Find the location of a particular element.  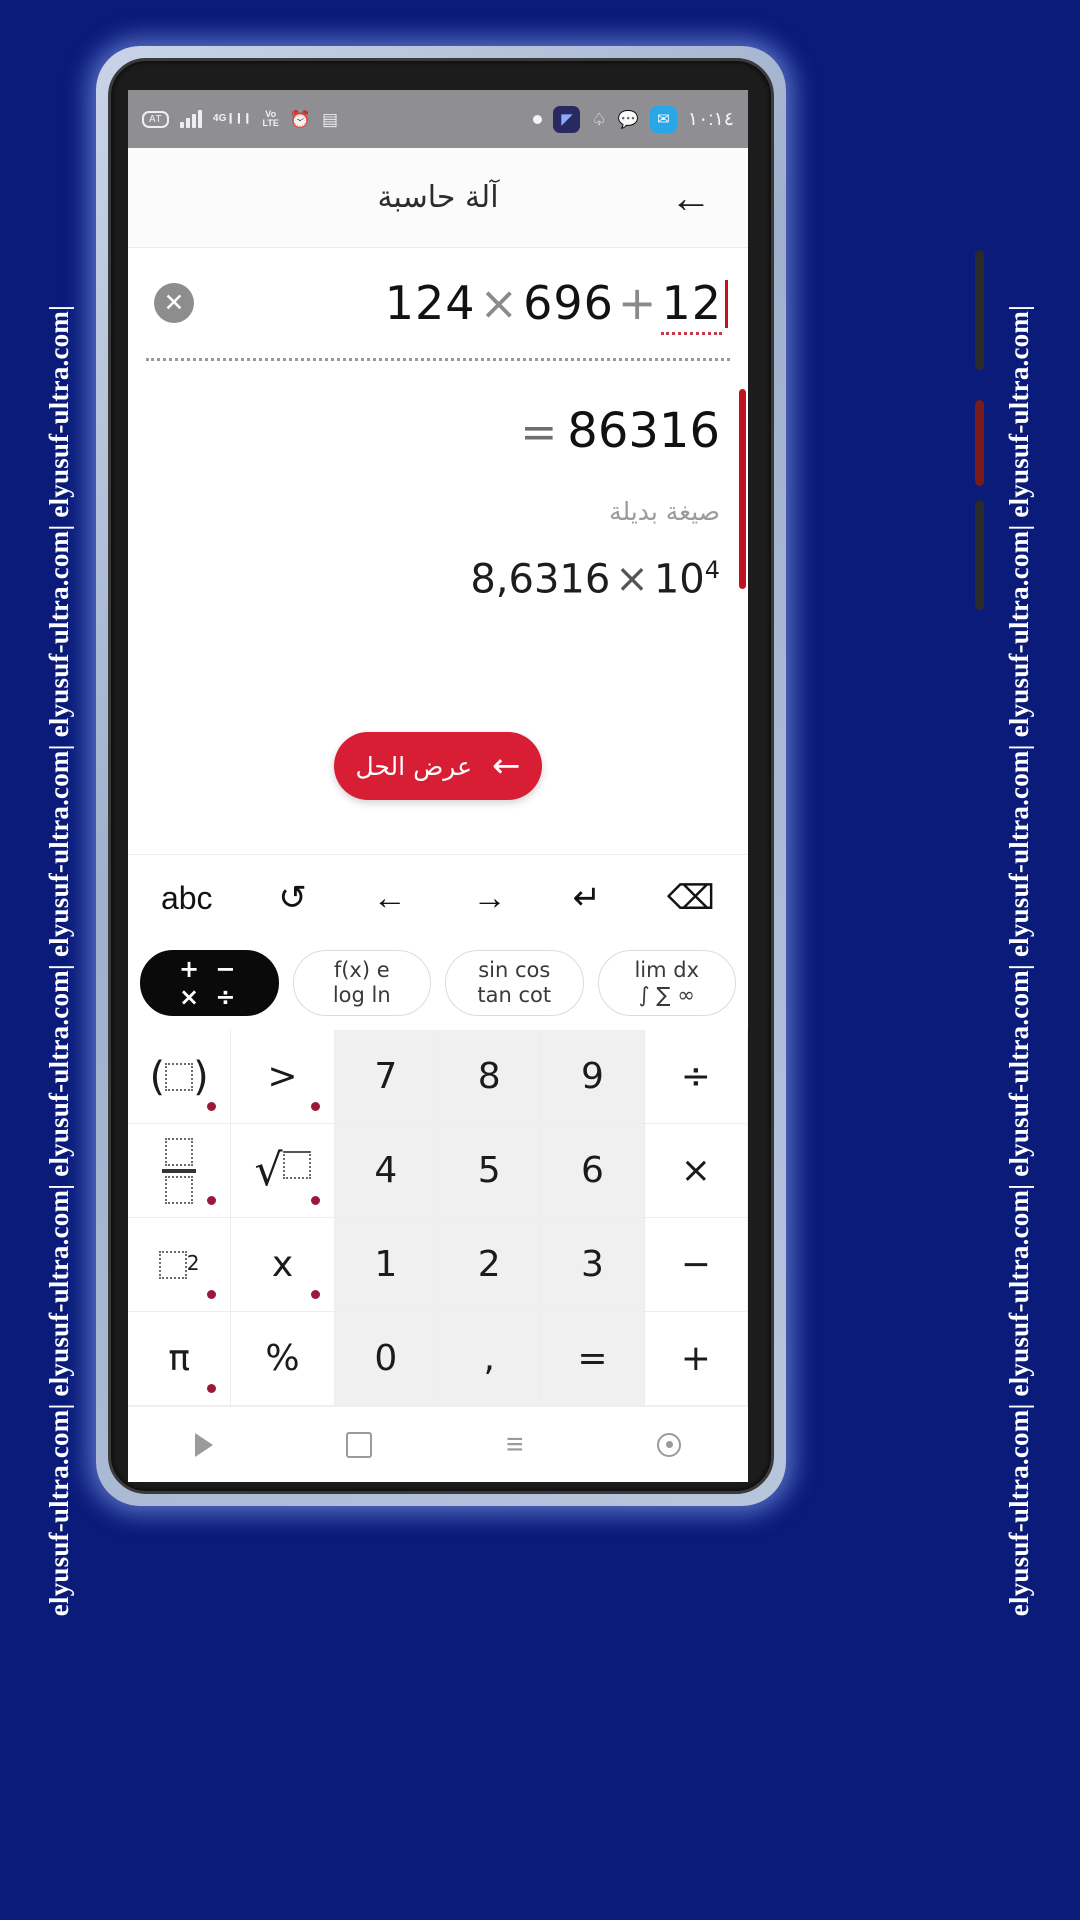

nav-home-icon is located at coordinates (359, 1444).